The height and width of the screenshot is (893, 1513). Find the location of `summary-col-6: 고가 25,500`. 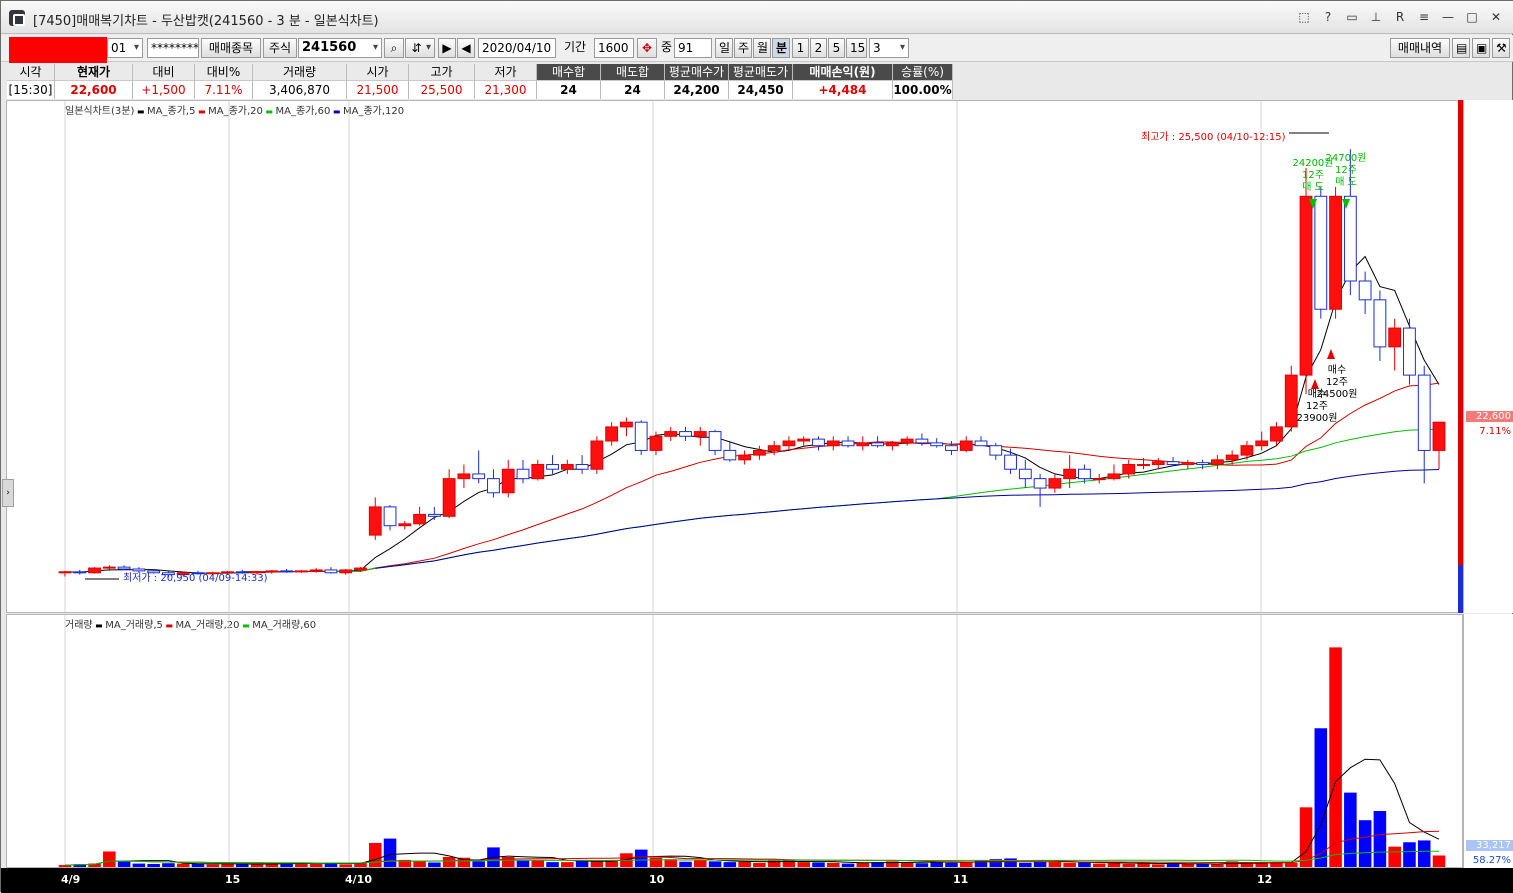

summary-col-6: 고가 25,500 is located at coordinates (442, 81).